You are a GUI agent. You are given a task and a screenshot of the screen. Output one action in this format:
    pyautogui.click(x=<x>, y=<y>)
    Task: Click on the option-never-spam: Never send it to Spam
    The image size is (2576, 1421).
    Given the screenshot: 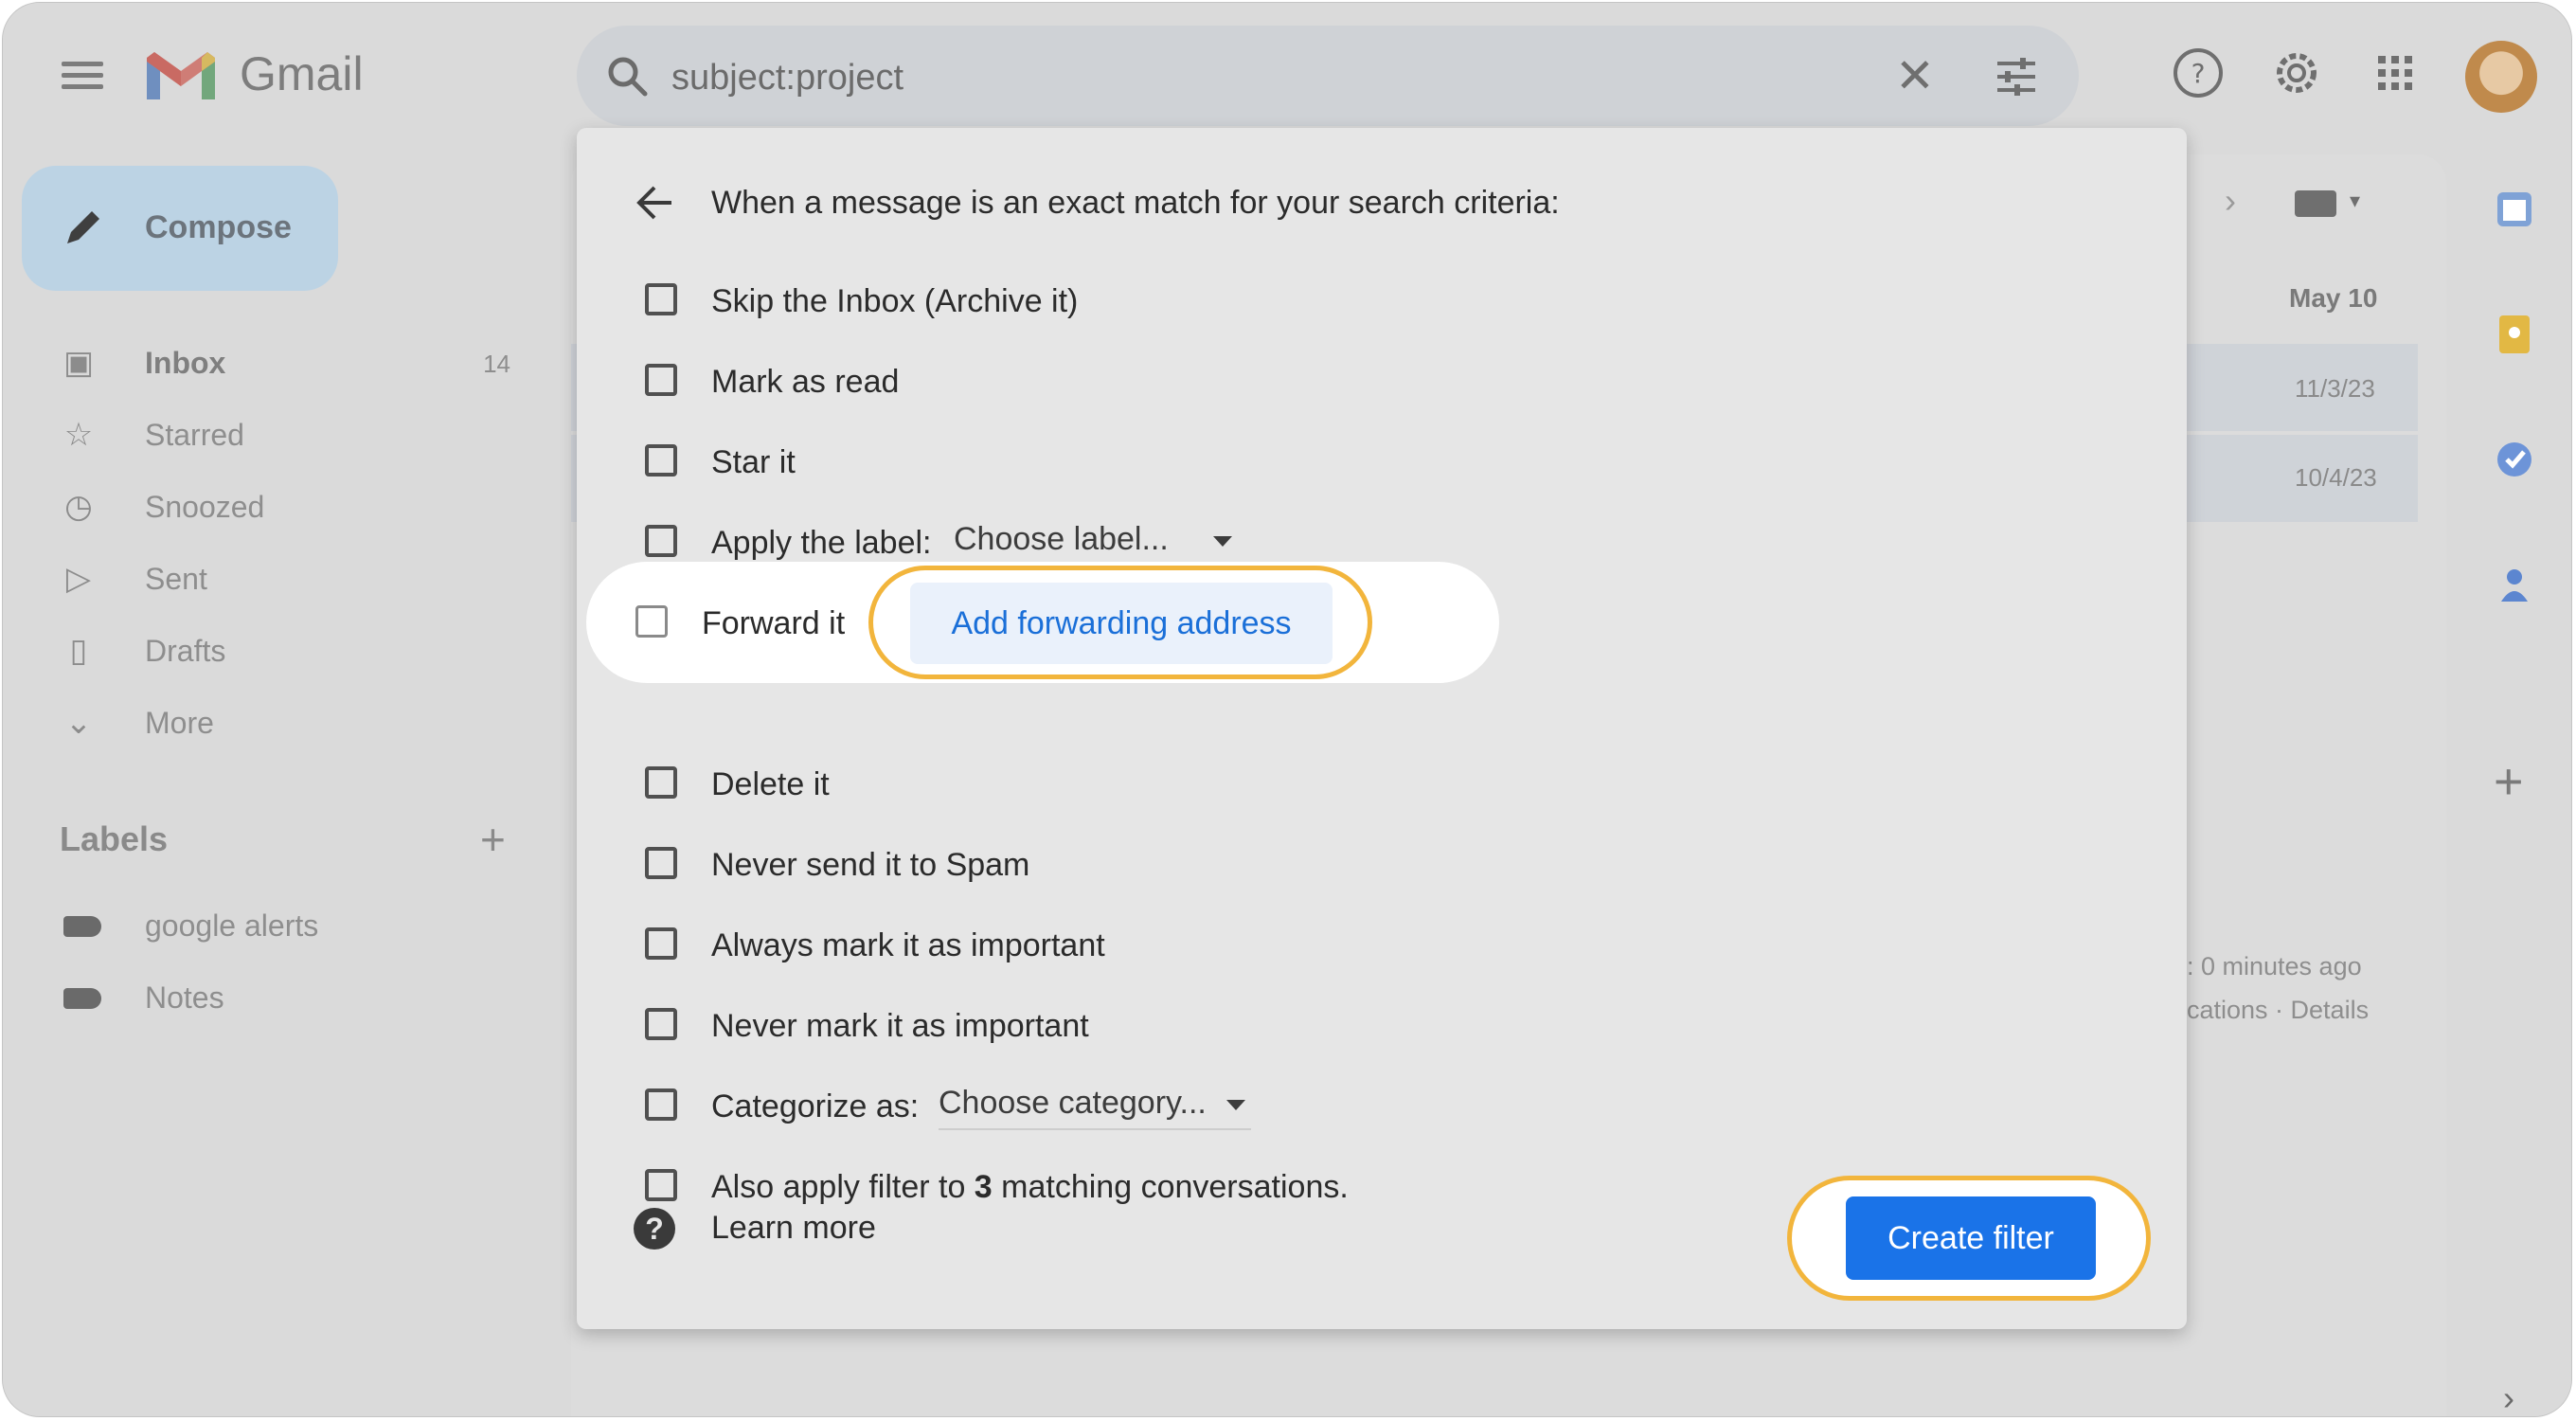 What is the action you would take?
    pyautogui.click(x=1382, y=864)
    